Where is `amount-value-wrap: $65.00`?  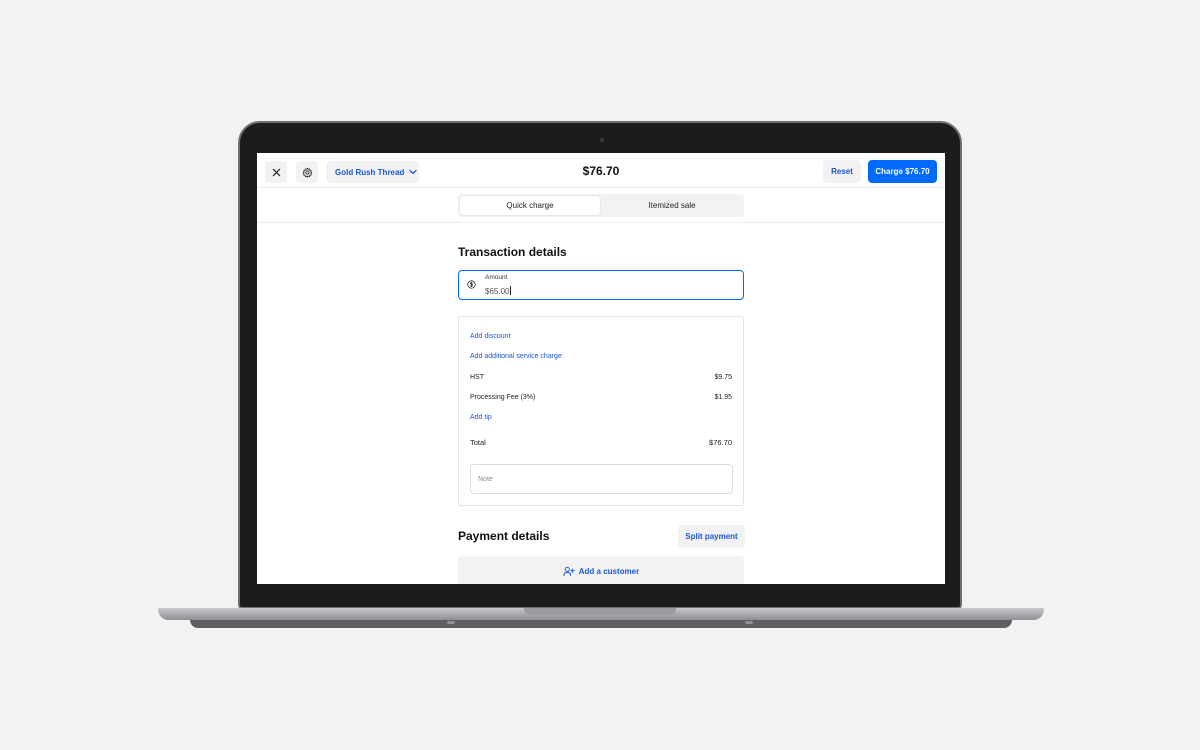 amount-value-wrap: $65.00 is located at coordinates (498, 291).